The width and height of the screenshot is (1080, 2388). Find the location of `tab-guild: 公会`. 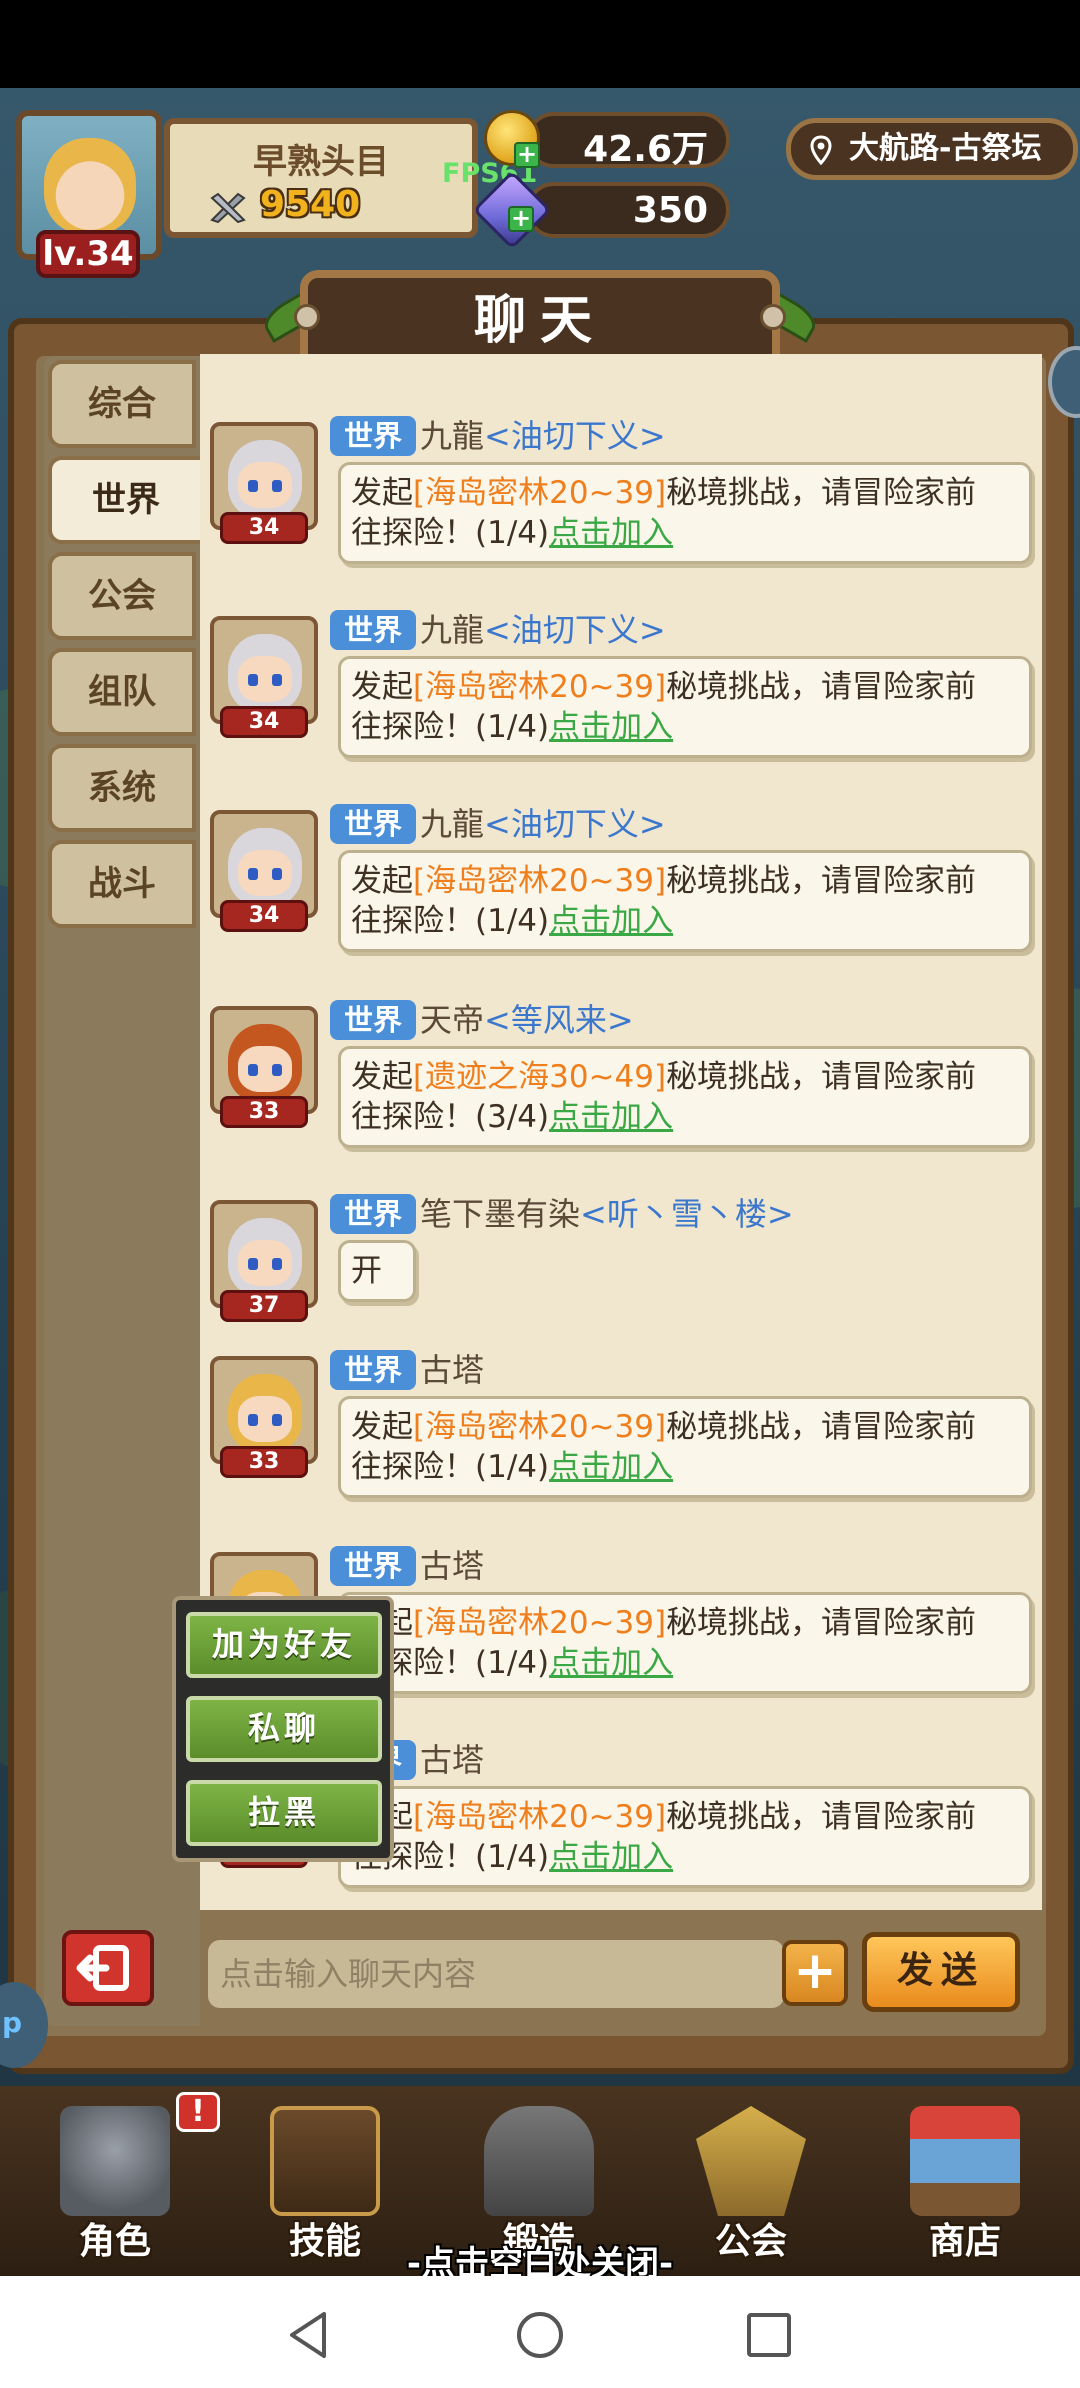

tab-guild: 公会 is located at coordinates (122, 596).